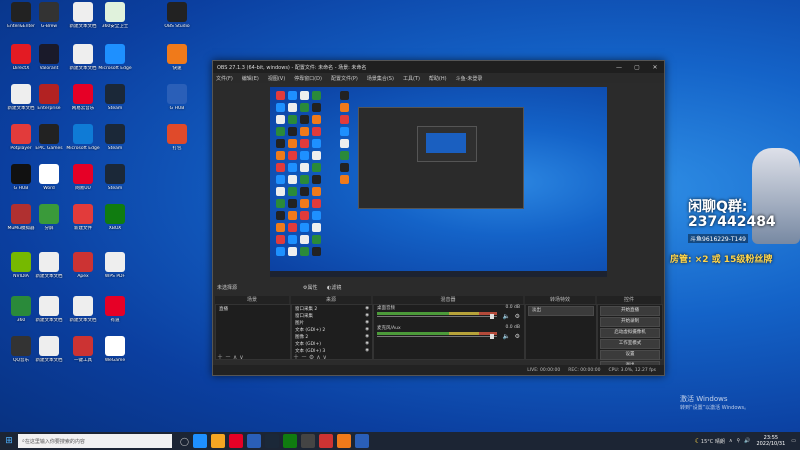  What do you see at coordinates (9, 441) in the screenshot?
I see `windows-start-icon: ⊞` at bounding box center [9, 441].